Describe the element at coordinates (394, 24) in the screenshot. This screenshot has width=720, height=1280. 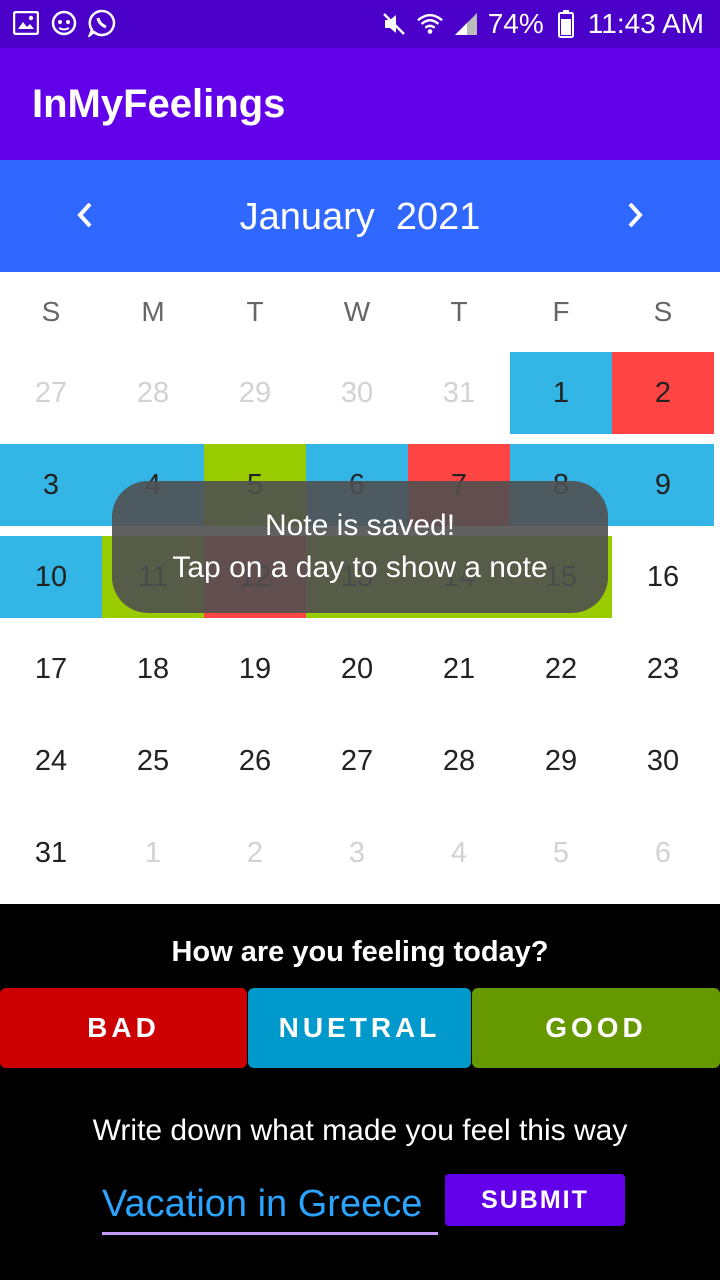
I see `mute-icon` at that location.